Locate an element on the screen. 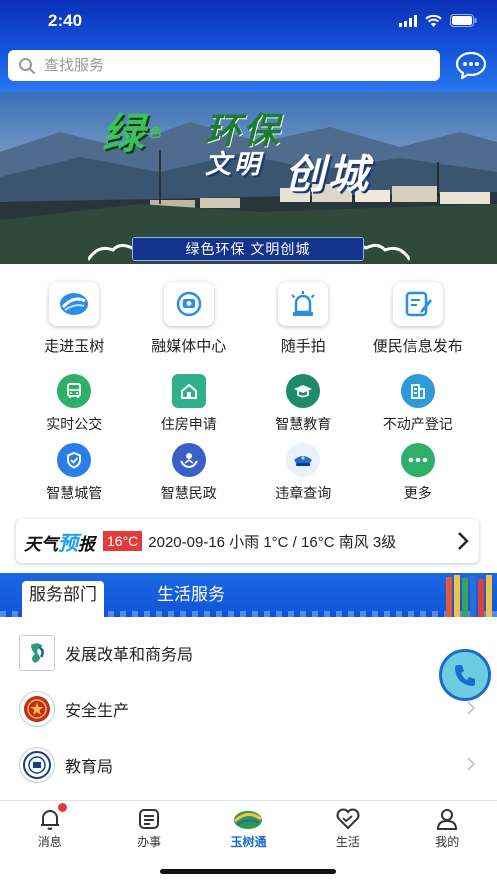 The height and width of the screenshot is (883, 497). building-icon is located at coordinates (417, 391).